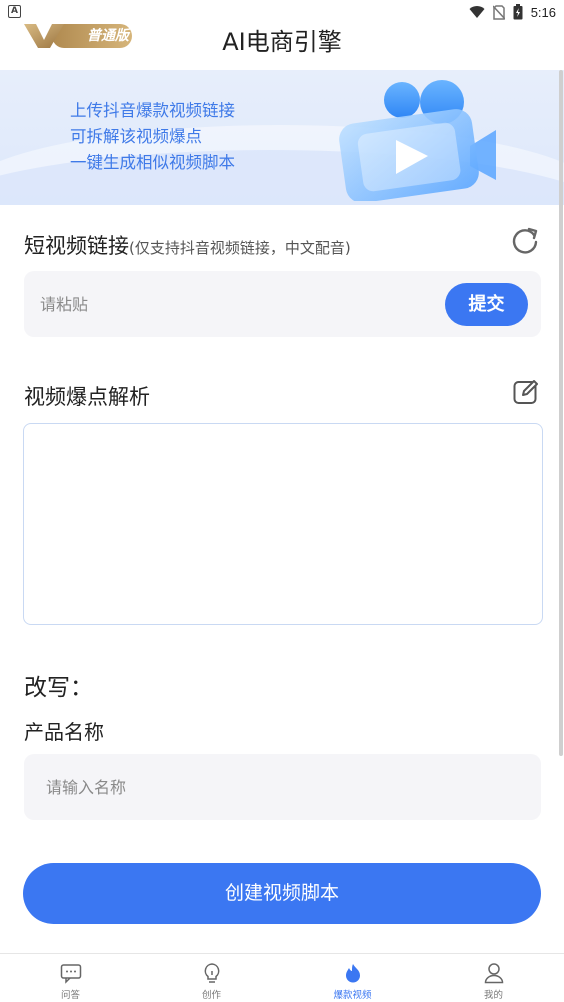 The width and height of the screenshot is (564, 1002). Describe the element at coordinates (87, 397) in the screenshot. I see `analysis-section-title: 视频爆点解析` at that location.